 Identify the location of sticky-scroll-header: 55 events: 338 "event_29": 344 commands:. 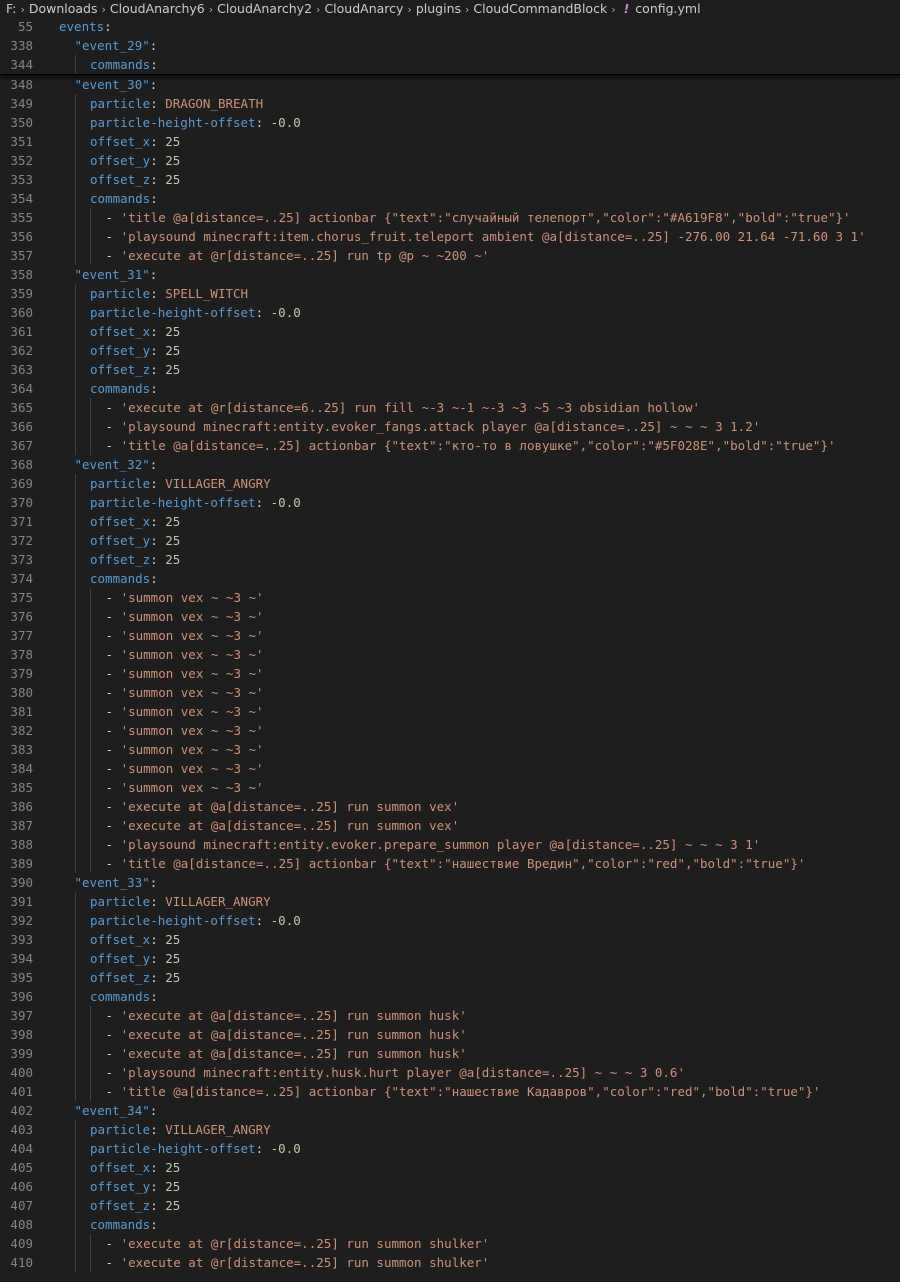
(450, 46).